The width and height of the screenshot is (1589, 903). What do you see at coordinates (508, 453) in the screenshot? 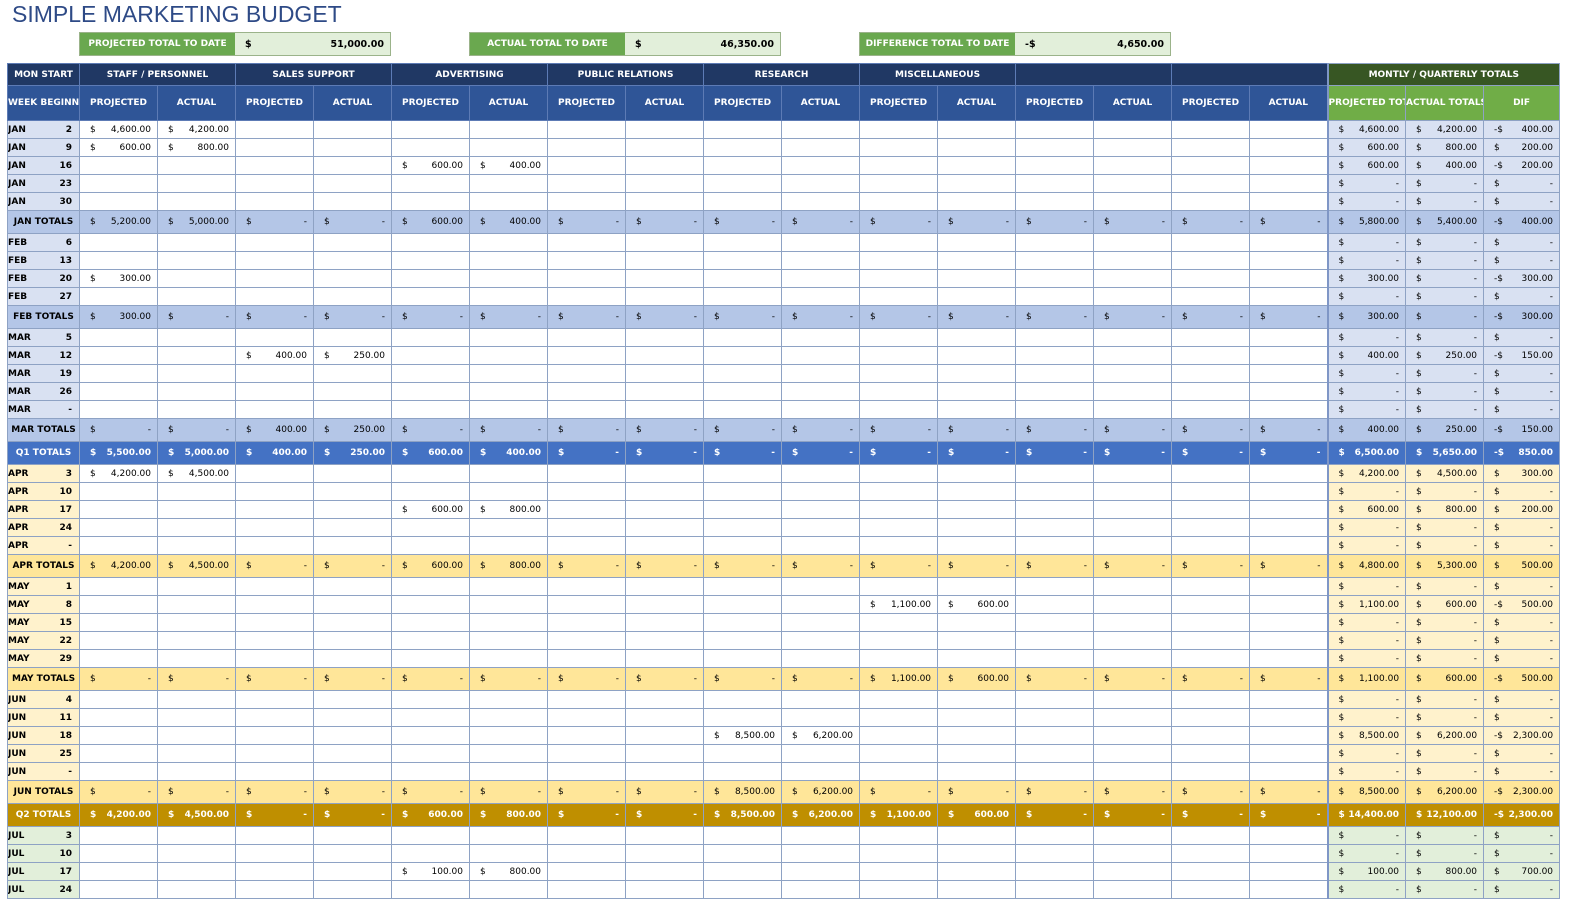
I see `quarter-total-cell: $400.00` at bounding box center [508, 453].